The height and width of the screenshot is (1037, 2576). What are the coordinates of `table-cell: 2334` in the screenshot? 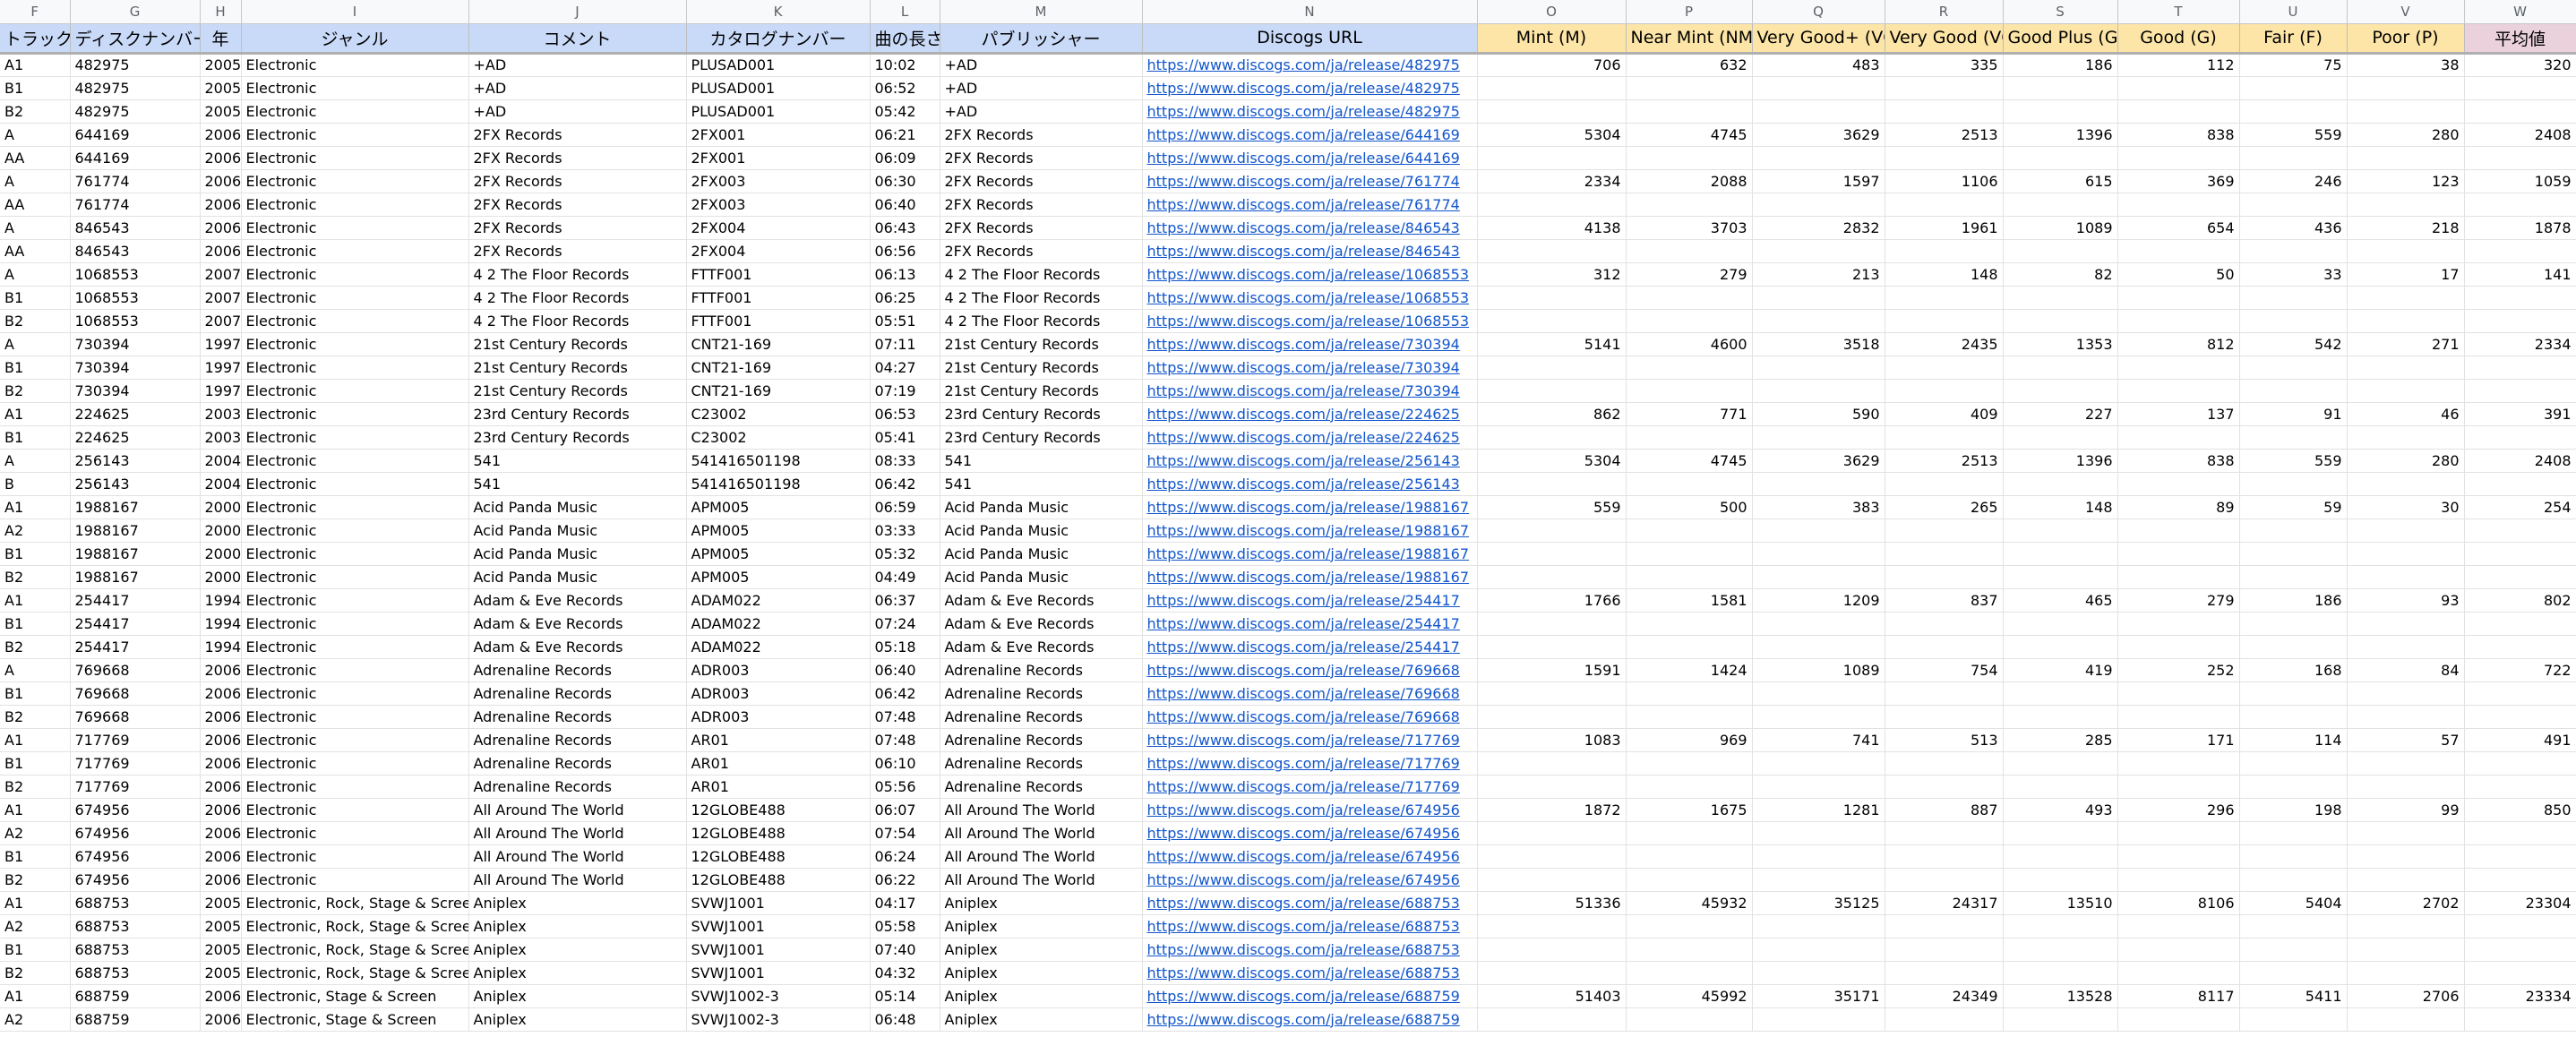 It's located at (1552, 181).